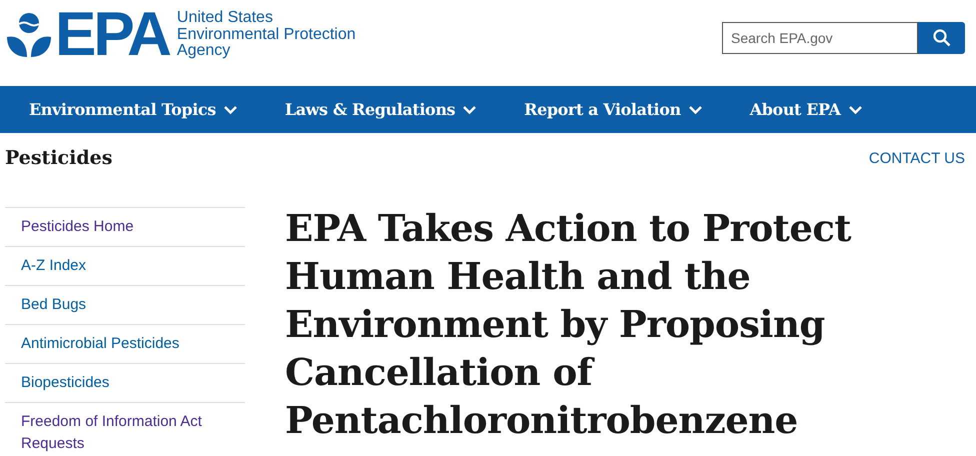 This screenshot has height=456, width=976. What do you see at coordinates (112, 35) in the screenshot?
I see `logo-text: EPA` at bounding box center [112, 35].